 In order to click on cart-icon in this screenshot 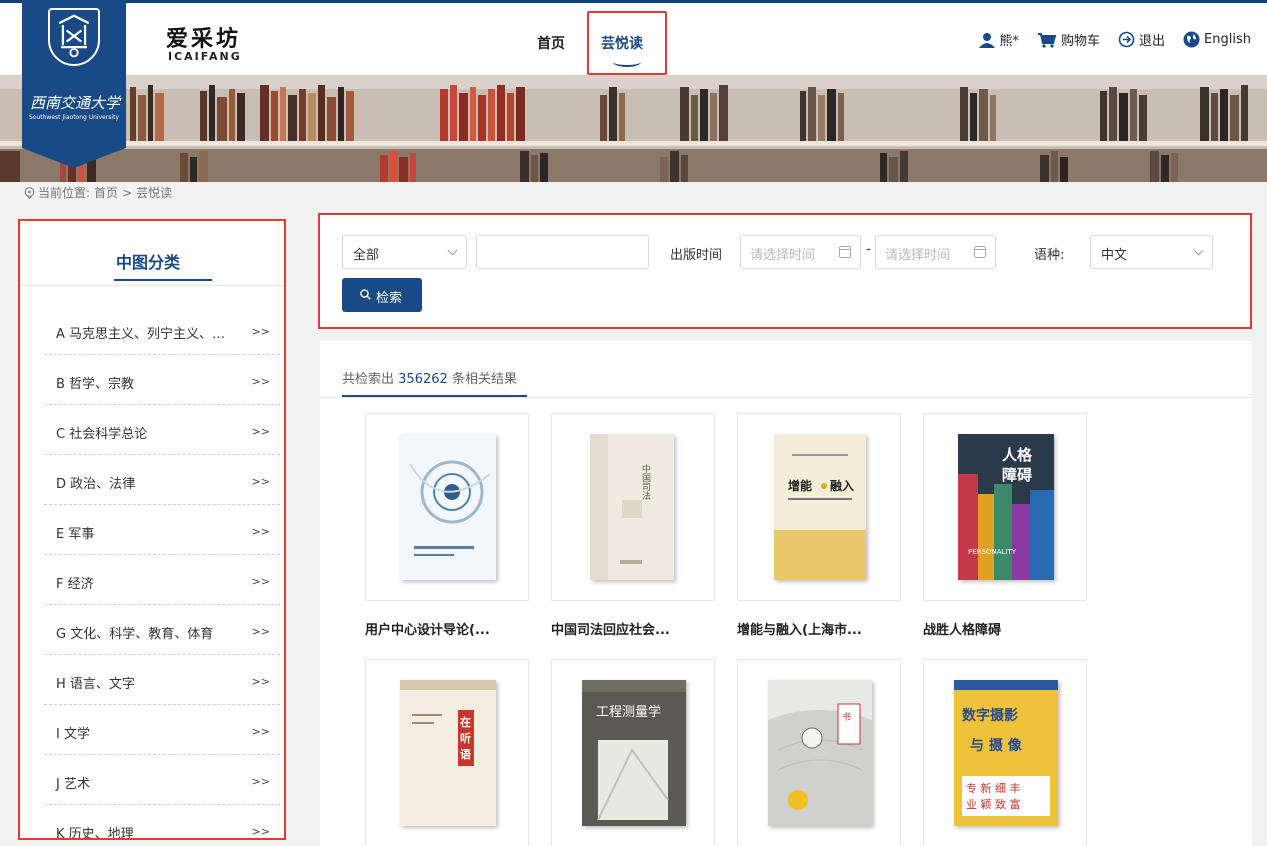, I will do `click(1047, 40)`.